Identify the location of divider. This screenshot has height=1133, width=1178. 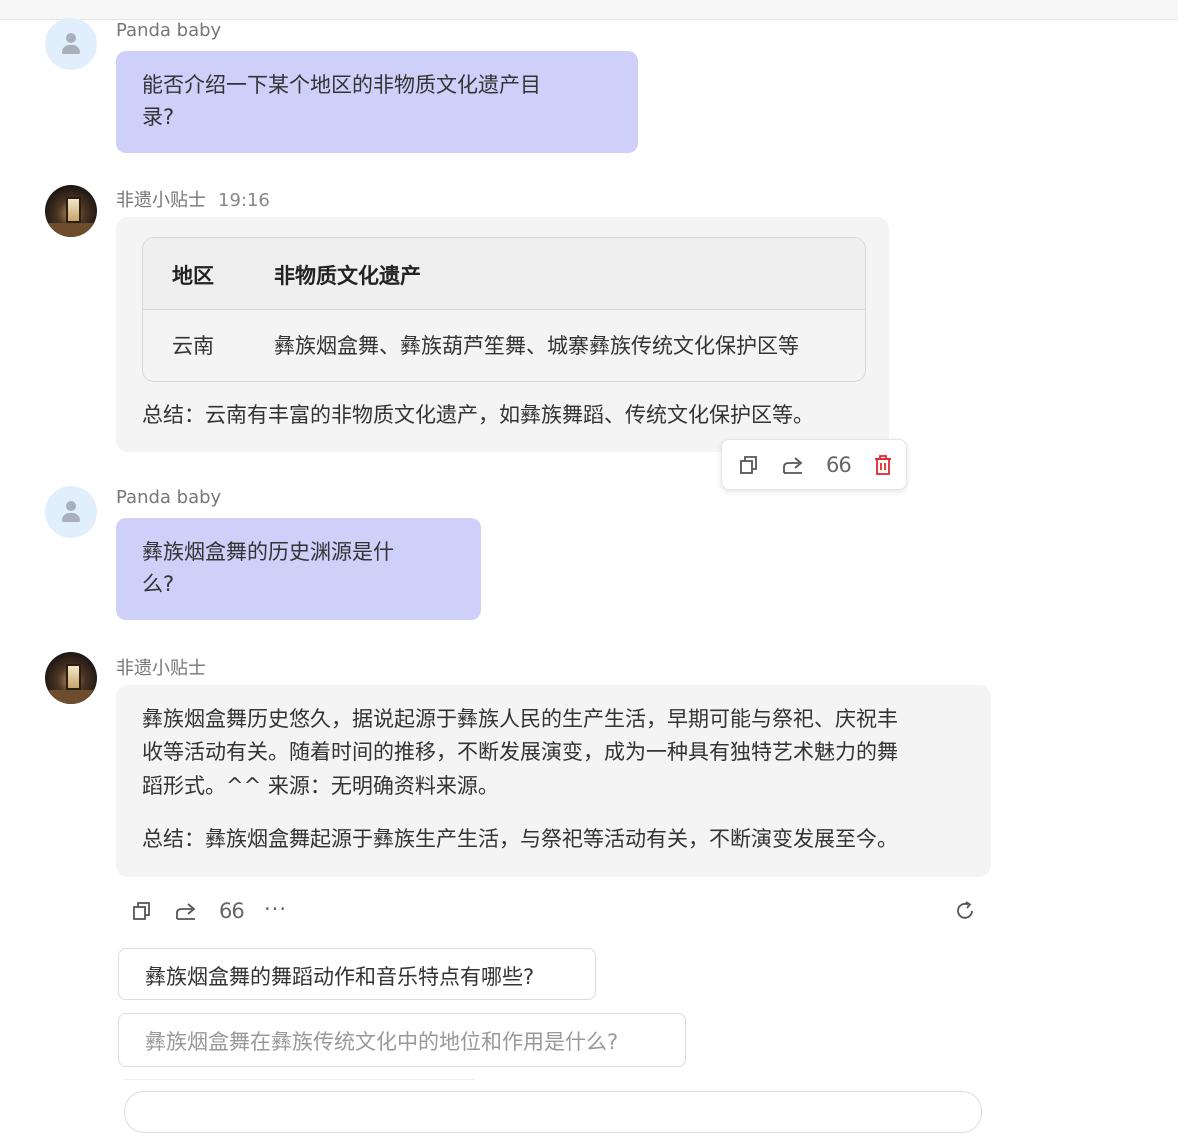
(299, 1079).